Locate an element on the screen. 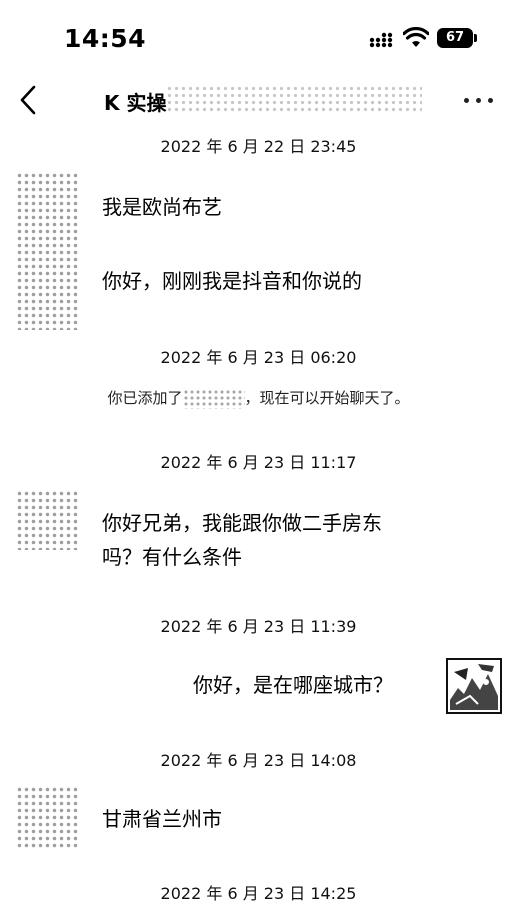  system-notice: 你已添加了 ，现在可以开始聊天了。 is located at coordinates (258, 398).